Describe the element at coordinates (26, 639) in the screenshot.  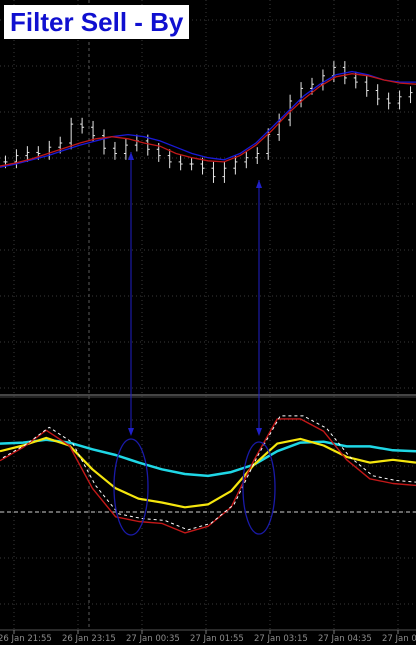
I see `time-axis-label: 26 Jan 21:55` at that location.